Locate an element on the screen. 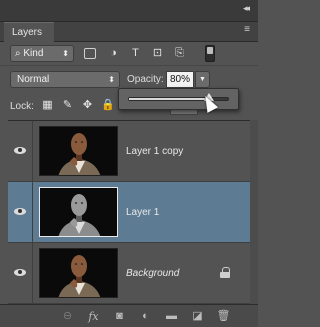  lock-label: Lock: is located at coordinates (22, 106).